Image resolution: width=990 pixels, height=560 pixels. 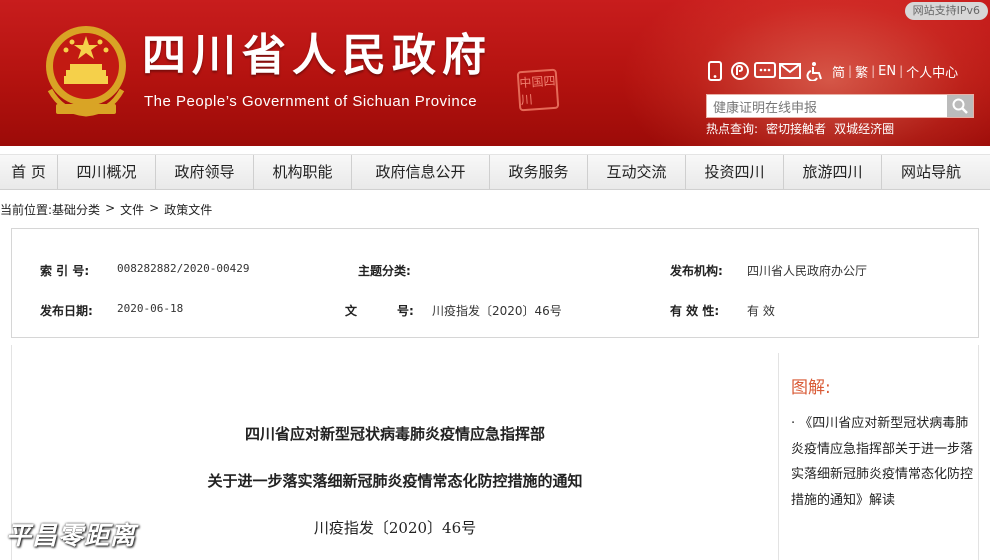 What do you see at coordinates (183, 268) in the screenshot?
I see `index-value: 008282882/2020-00429` at bounding box center [183, 268].